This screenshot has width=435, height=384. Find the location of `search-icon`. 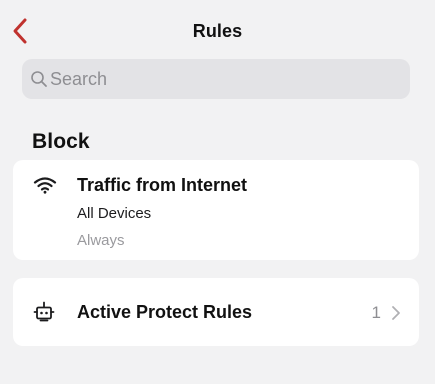

search-icon is located at coordinates (39, 79).